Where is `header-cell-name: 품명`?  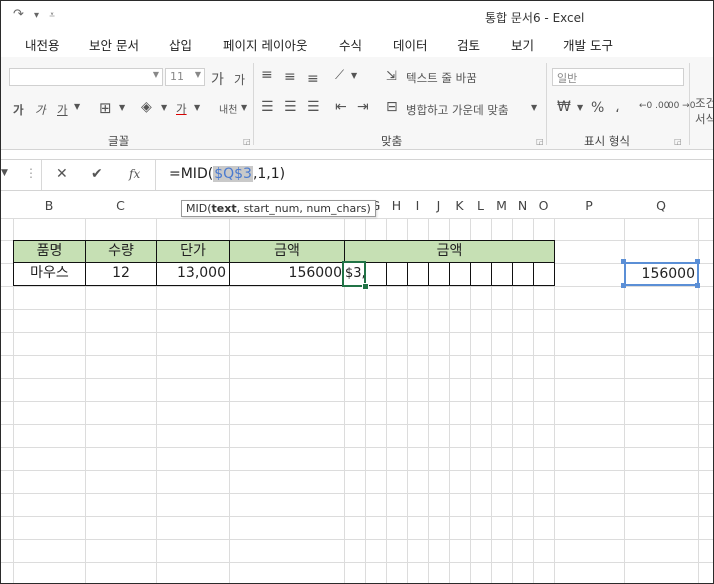
header-cell-name: 품명 is located at coordinates (49, 251).